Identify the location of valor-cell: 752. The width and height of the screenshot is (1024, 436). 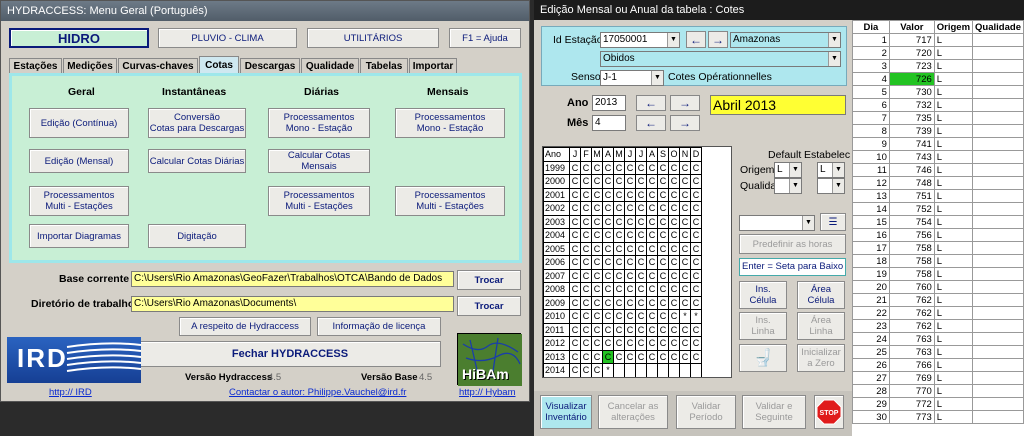
(911, 209).